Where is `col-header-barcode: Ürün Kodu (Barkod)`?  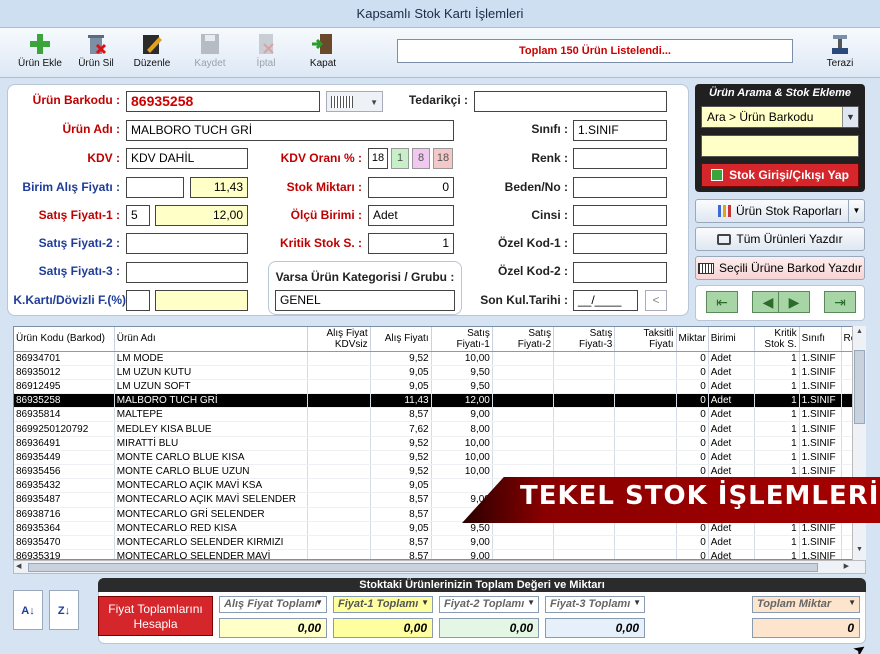
col-header-barcode: Ürün Kodu (Barkod) is located at coordinates (64, 339).